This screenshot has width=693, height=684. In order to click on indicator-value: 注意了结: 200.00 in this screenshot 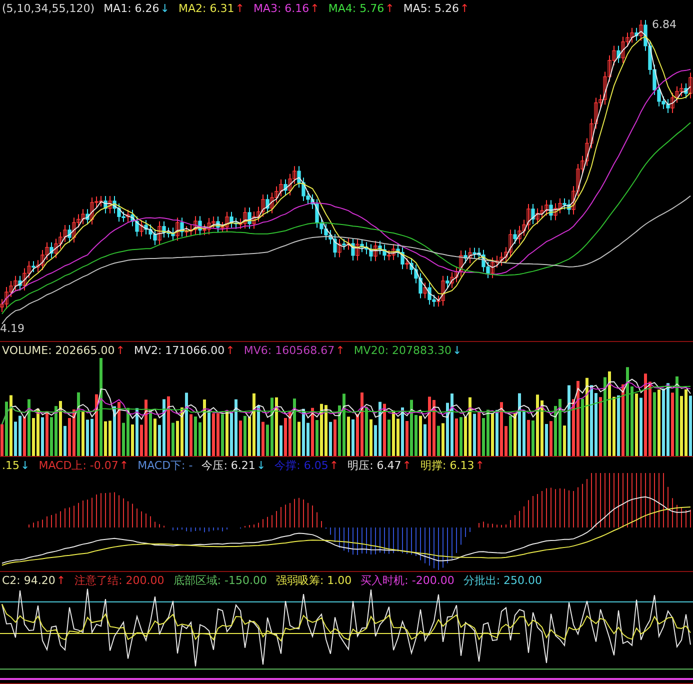, I will do `click(119, 580)`.